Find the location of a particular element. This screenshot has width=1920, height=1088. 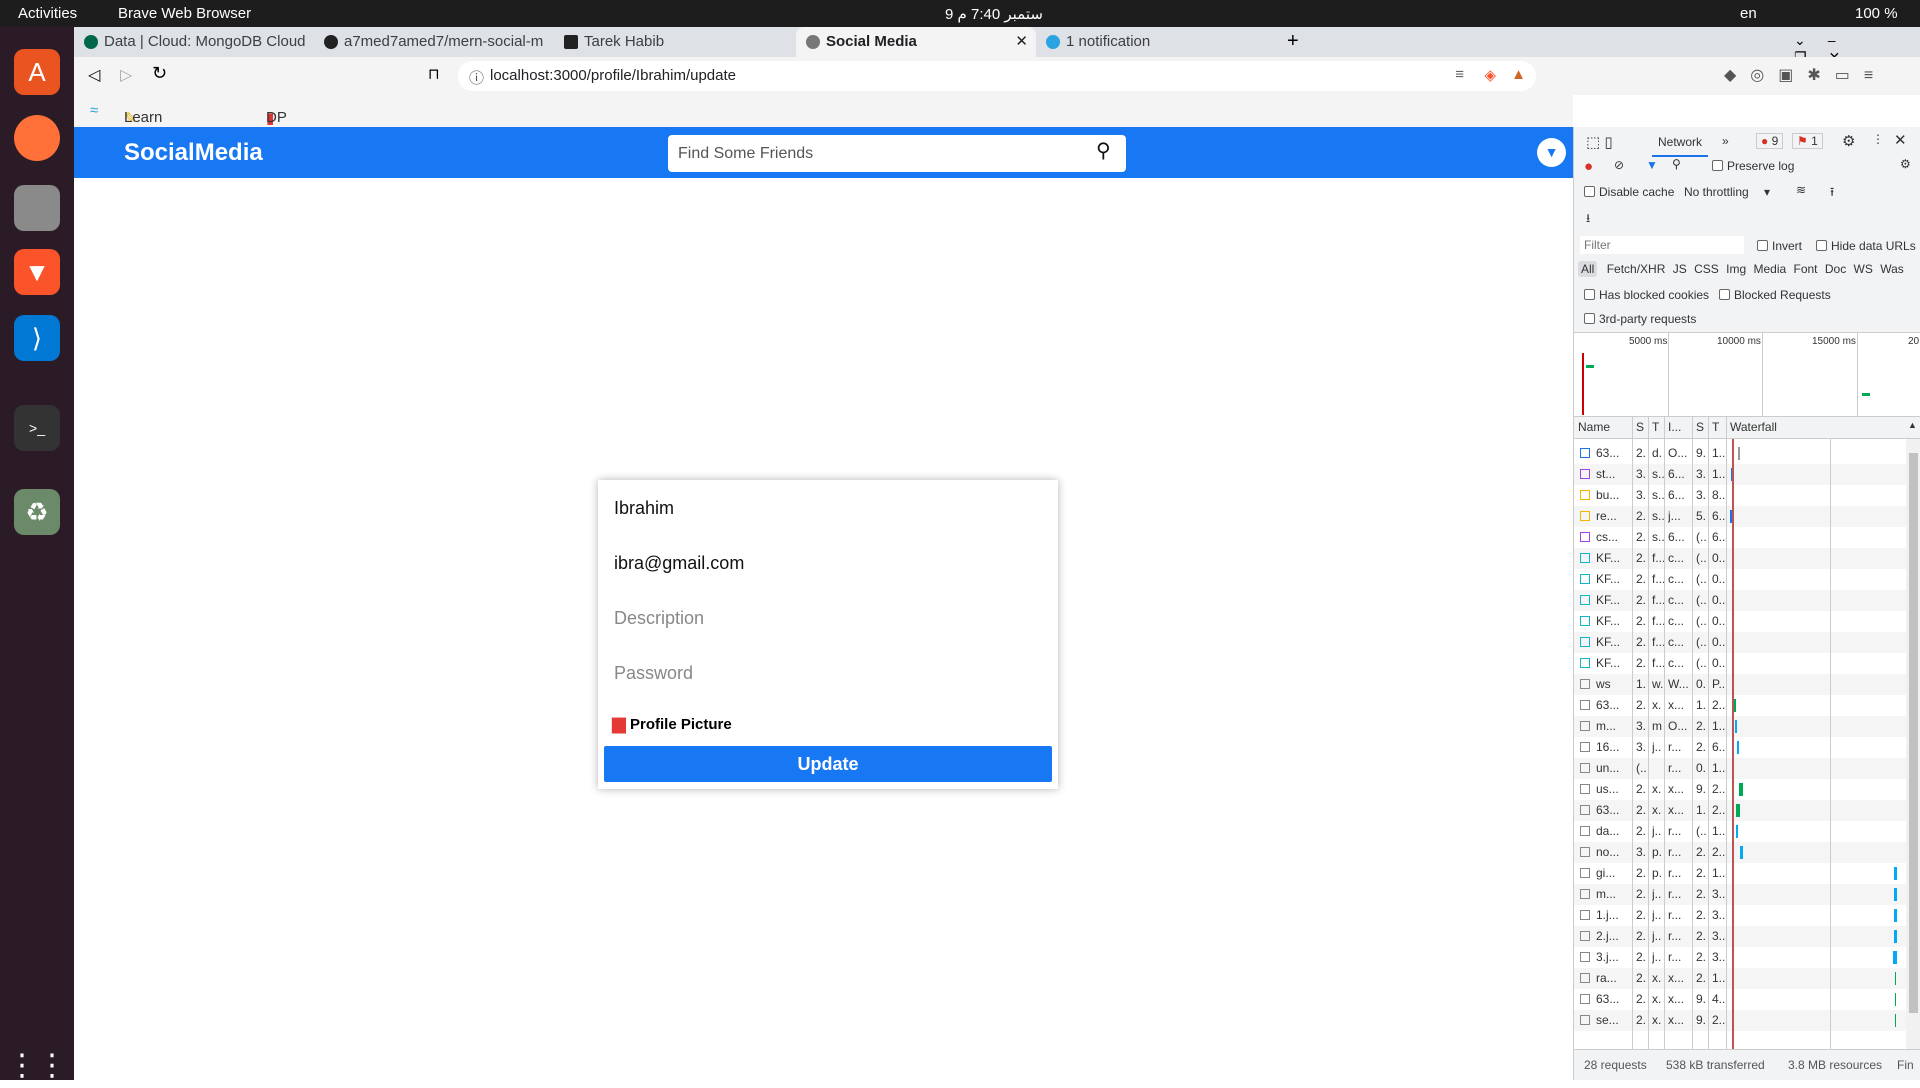

request-row: 3.j... 2. j.. r... 2. 3.. is located at coordinates (1740, 957).